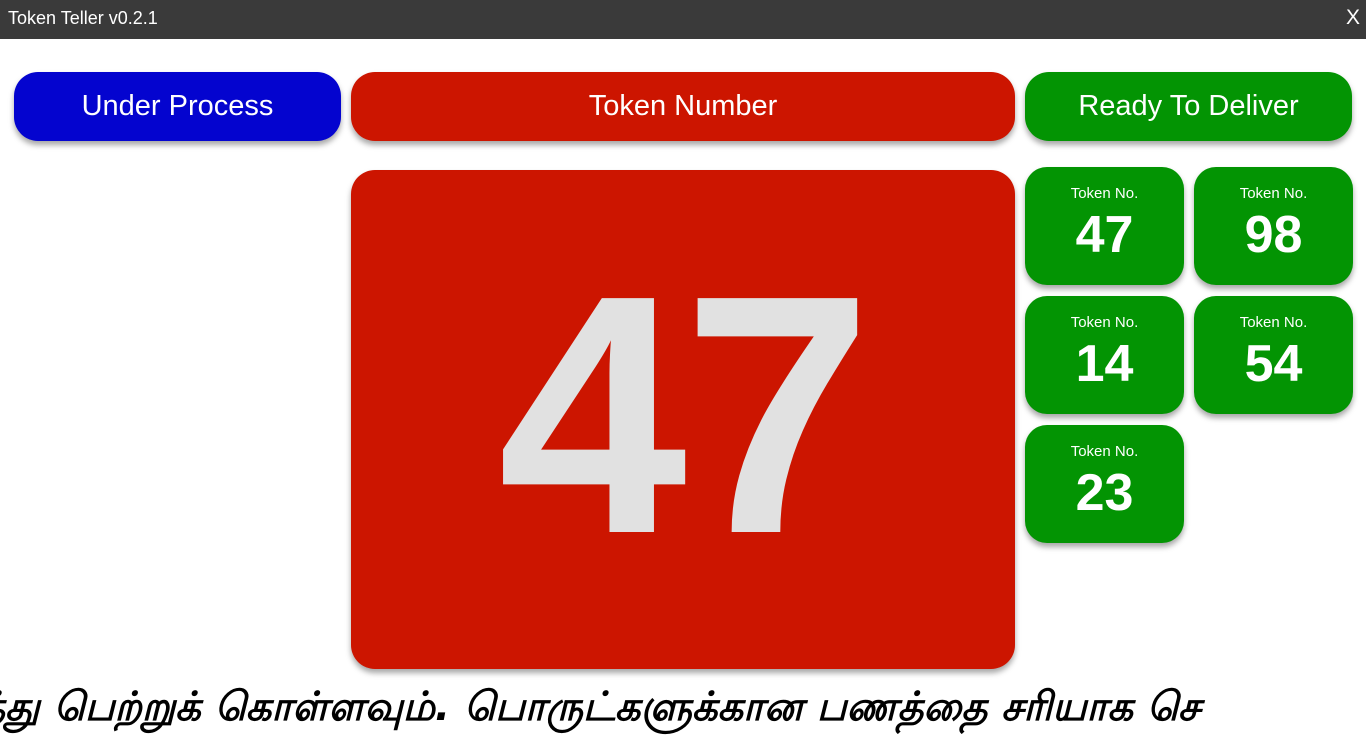 This screenshot has height=738, width=1366. I want to click on ready-token-number: 98, so click(1273, 235).